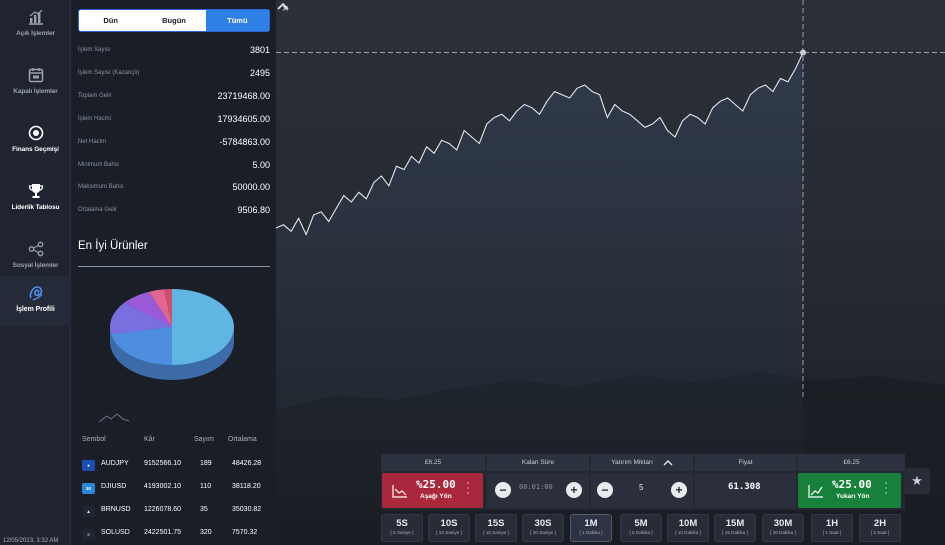 Image resolution: width=945 pixels, height=545 pixels. What do you see at coordinates (174, 144) in the screenshot?
I see `stat-row: Net Hacim -5784863.00` at bounding box center [174, 144].